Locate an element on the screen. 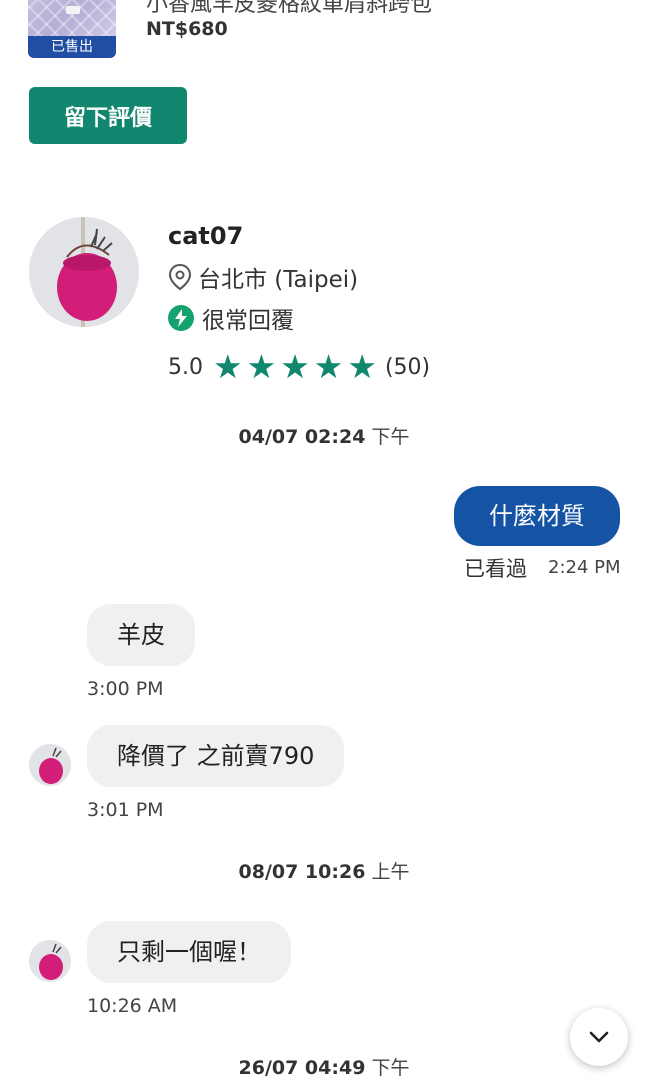  date-separator-date: 08/07 10:26 is located at coordinates (302, 872).